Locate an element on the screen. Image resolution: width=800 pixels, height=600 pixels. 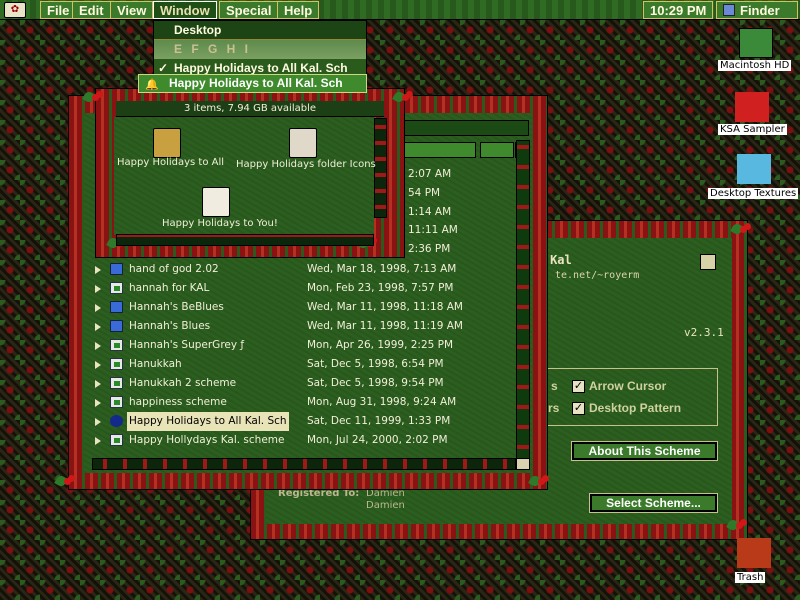
resize-box is located at coordinates (523, 464).